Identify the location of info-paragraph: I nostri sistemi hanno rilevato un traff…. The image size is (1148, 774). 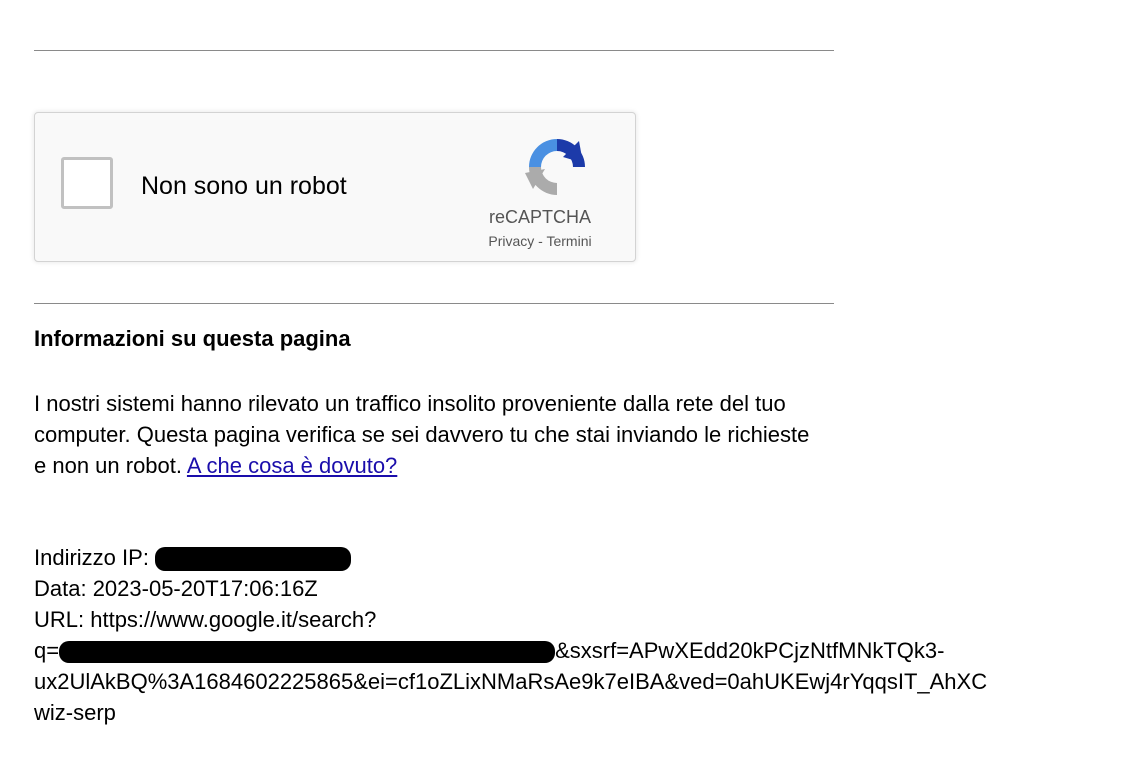
(429, 434).